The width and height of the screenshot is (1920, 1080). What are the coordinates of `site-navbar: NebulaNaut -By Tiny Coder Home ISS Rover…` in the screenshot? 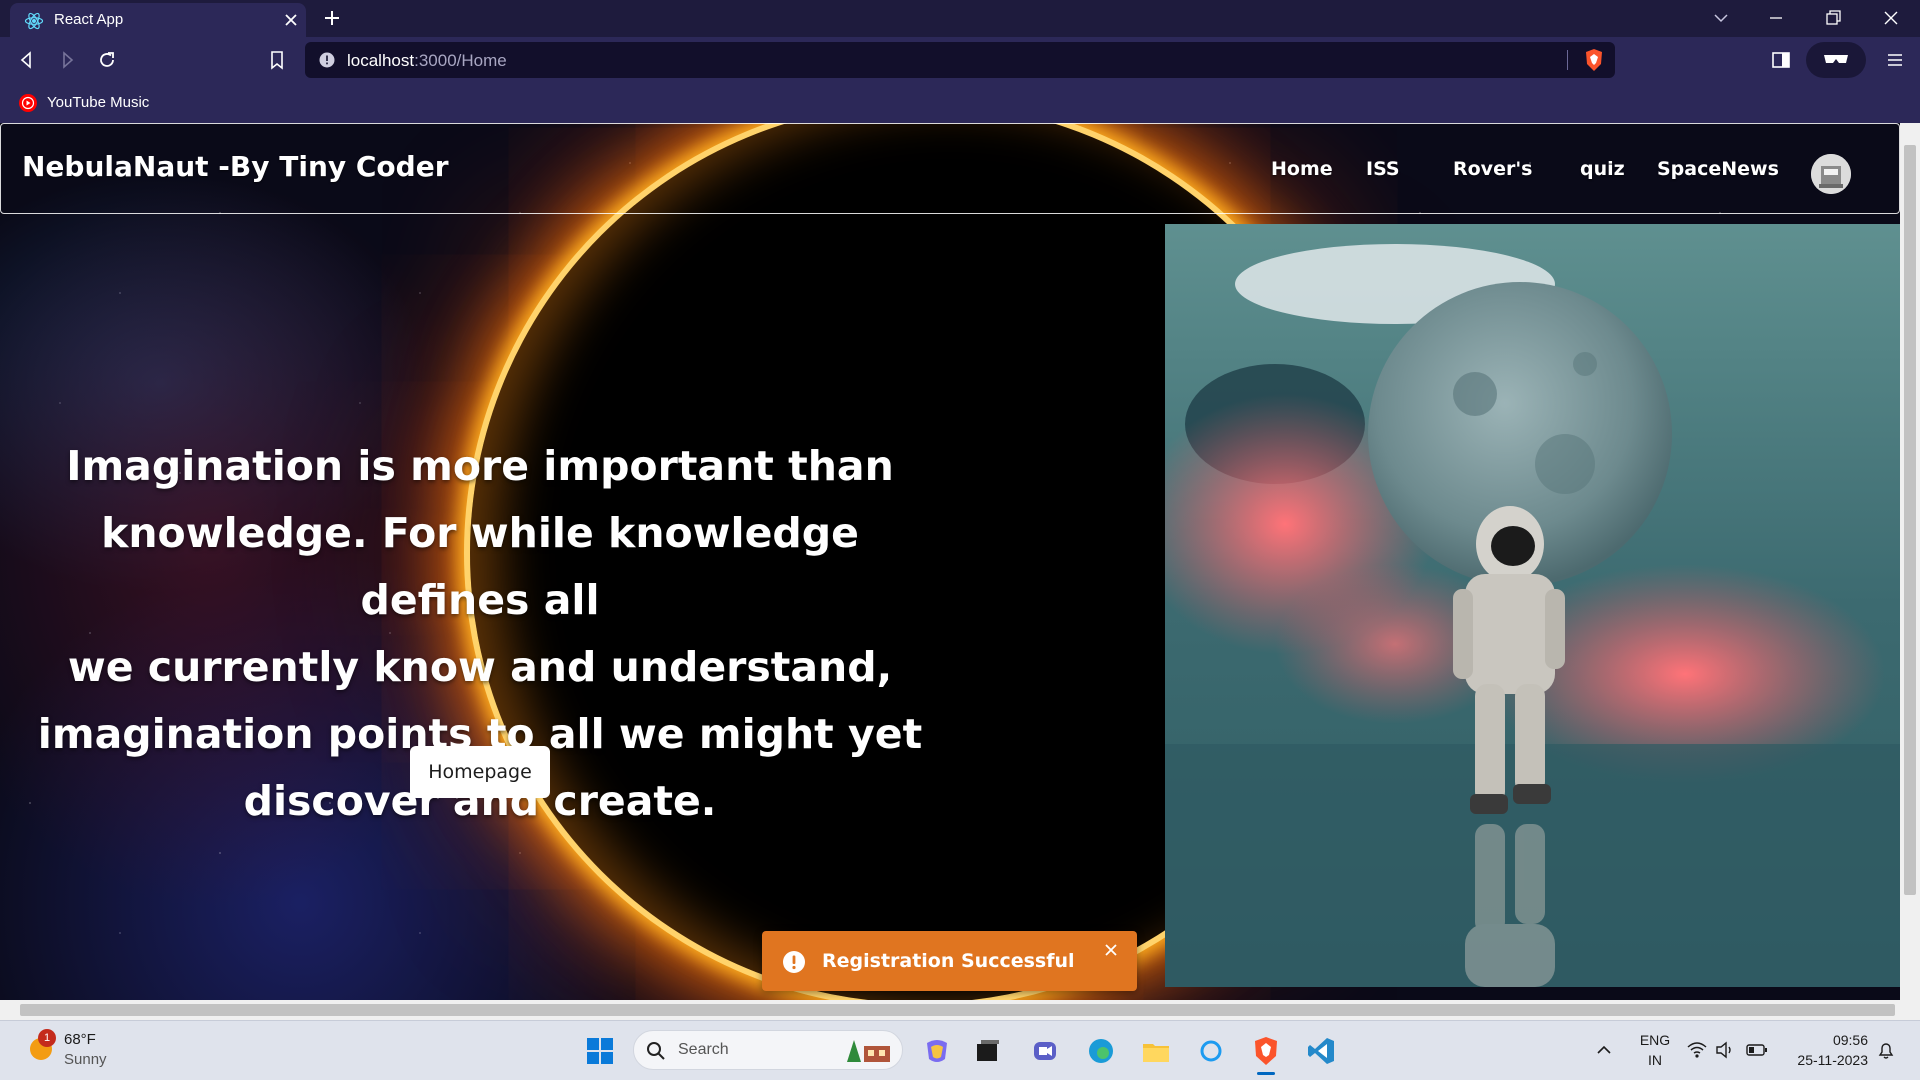 It's located at (950, 168).